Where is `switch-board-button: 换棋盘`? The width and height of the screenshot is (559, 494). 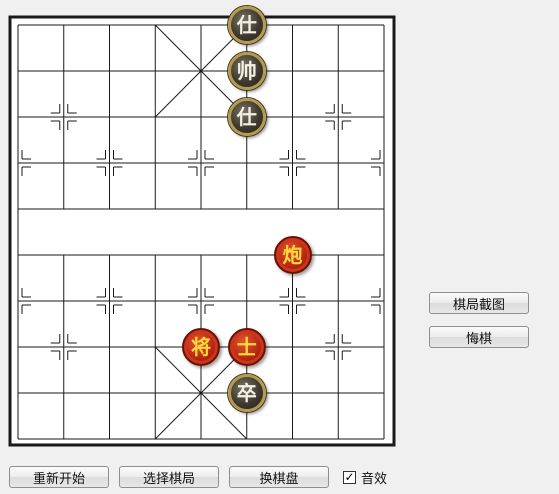 switch-board-button: 换棋盘 is located at coordinates (279, 477).